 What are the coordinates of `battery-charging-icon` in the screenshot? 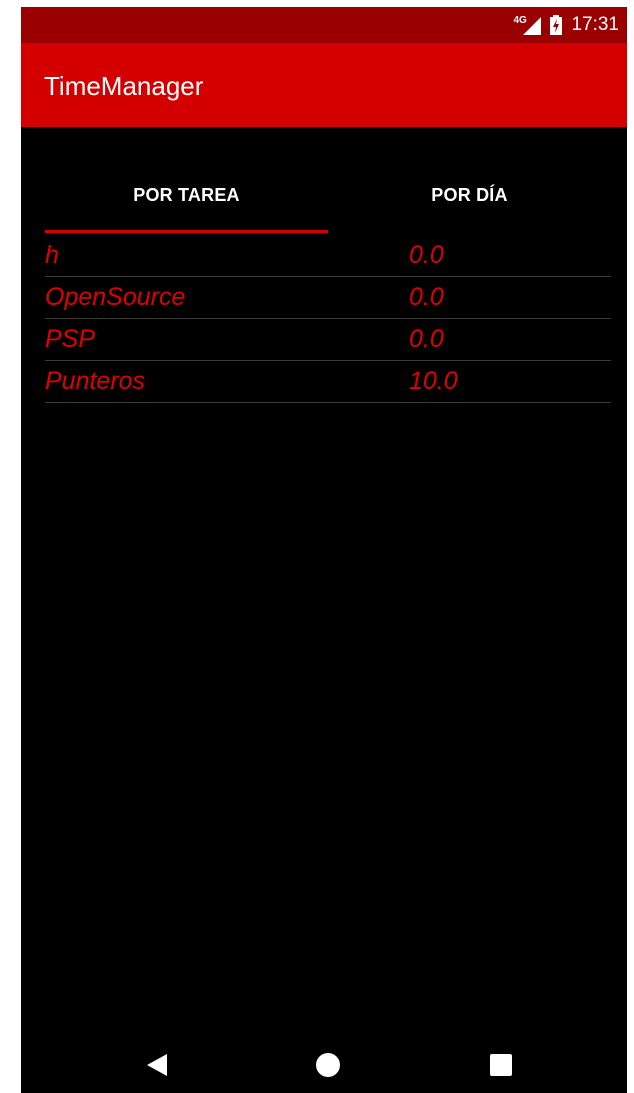 It's located at (556, 25).